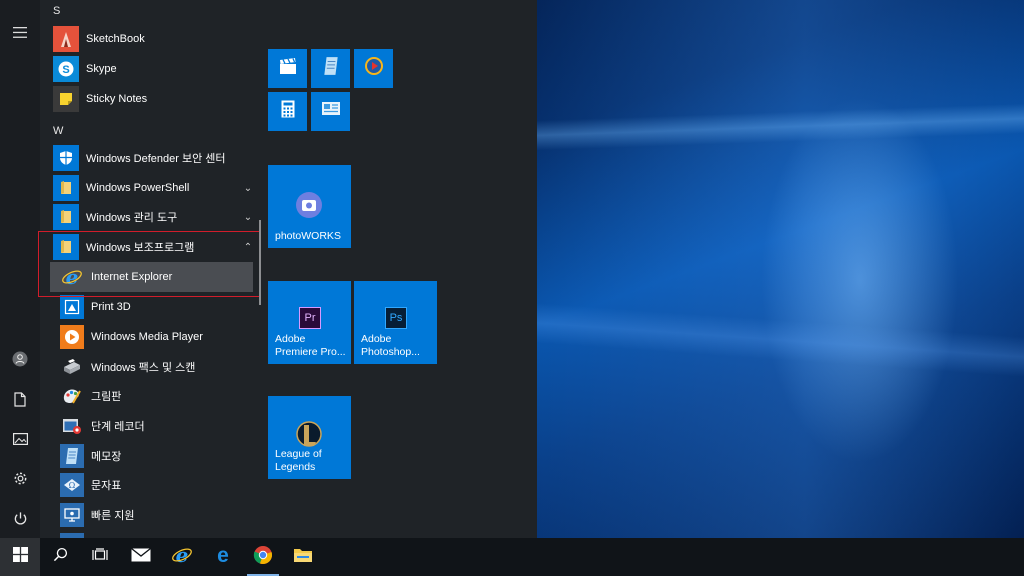  I want to click on app-label: 문자표, so click(106, 486).